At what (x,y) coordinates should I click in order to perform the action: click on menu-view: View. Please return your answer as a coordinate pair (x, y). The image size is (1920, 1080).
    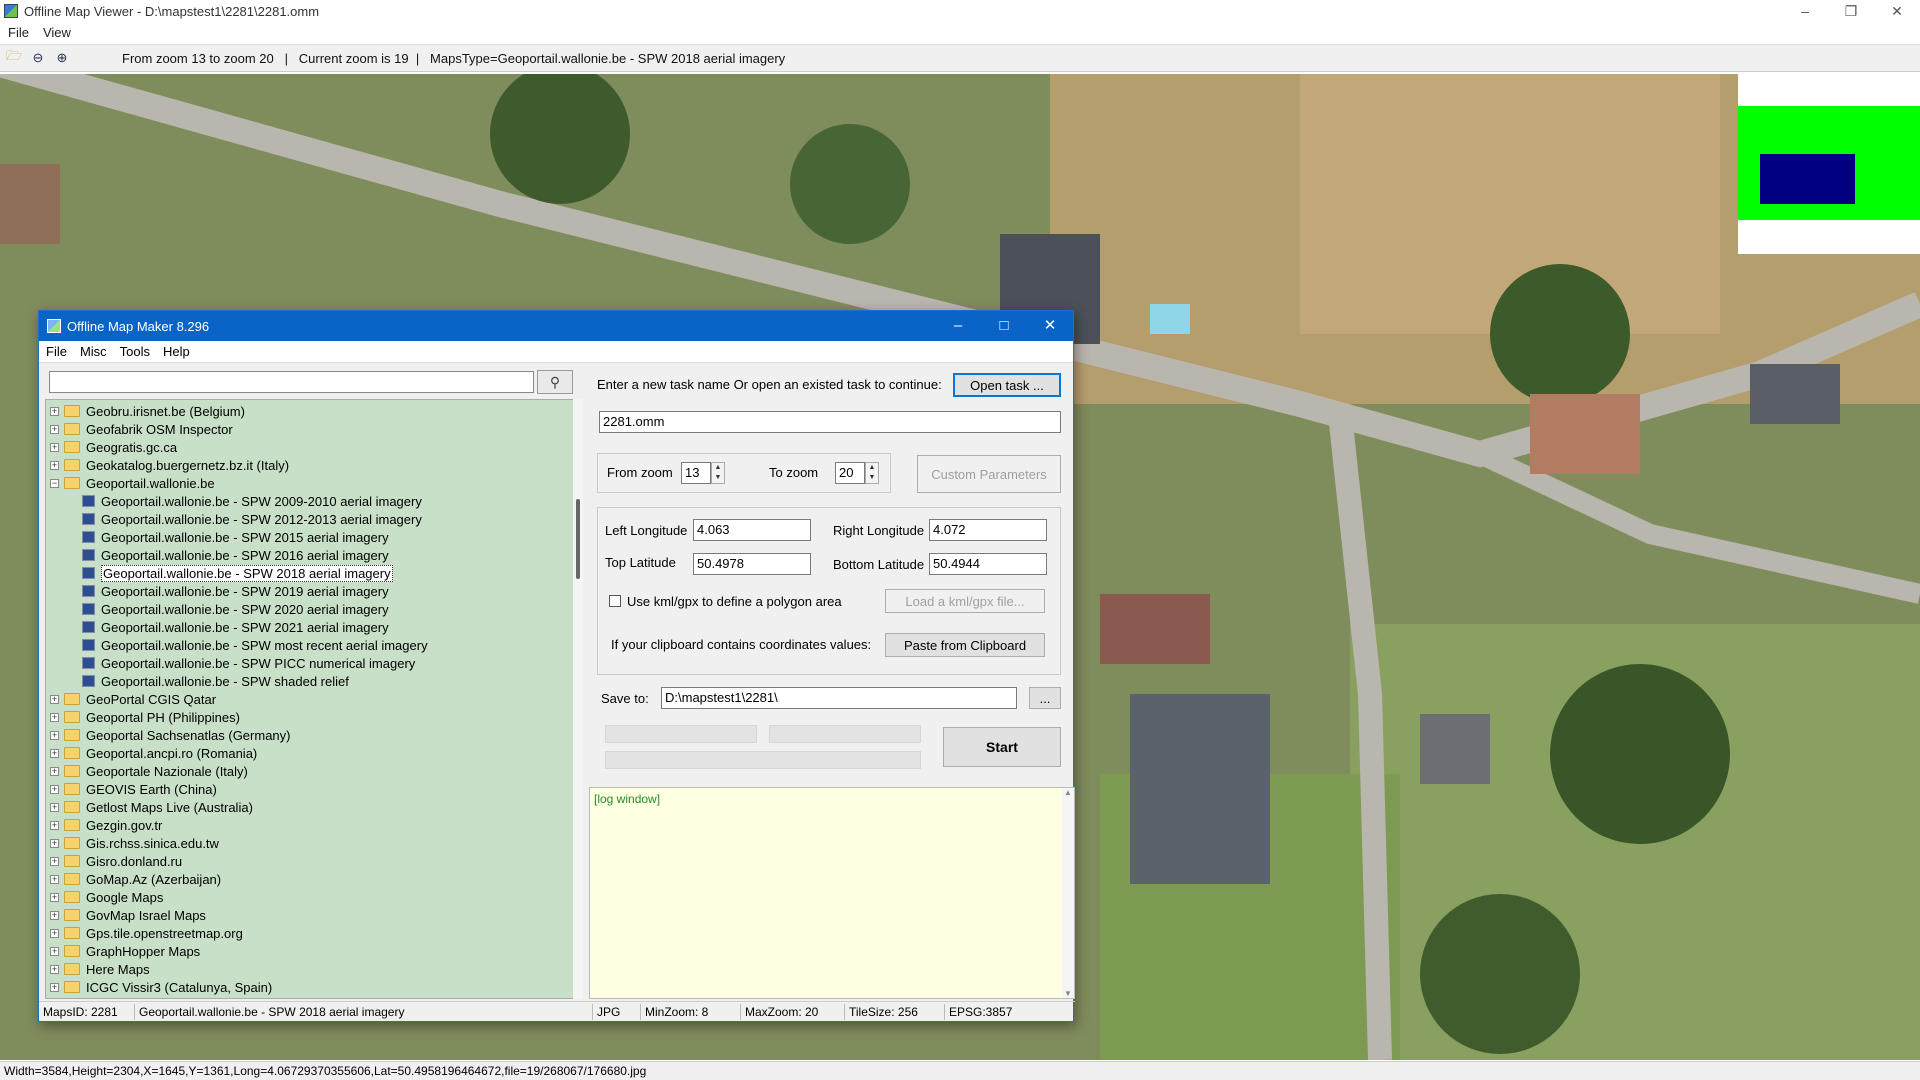
    Looking at the image, I should click on (57, 32).